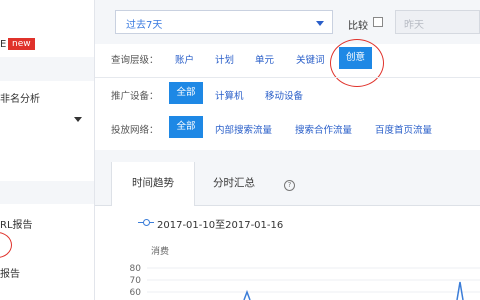  I want to click on sidebar-item-label: E, so click(3, 44).